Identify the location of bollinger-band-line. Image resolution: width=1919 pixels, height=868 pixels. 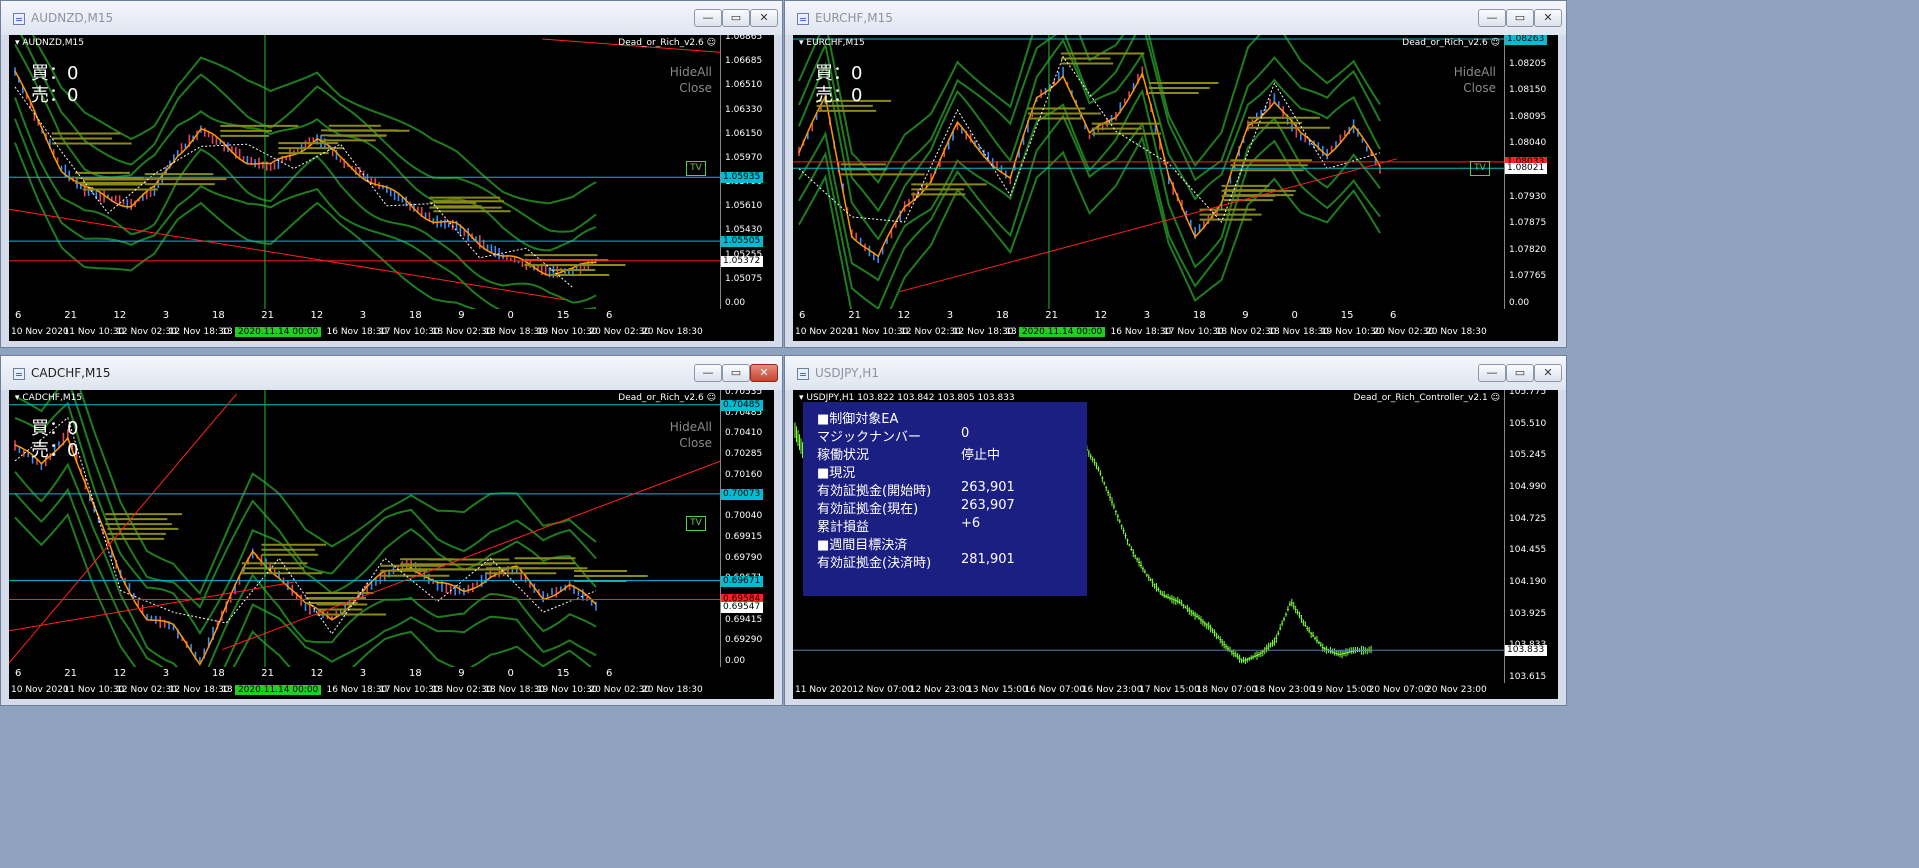
(303, 589).